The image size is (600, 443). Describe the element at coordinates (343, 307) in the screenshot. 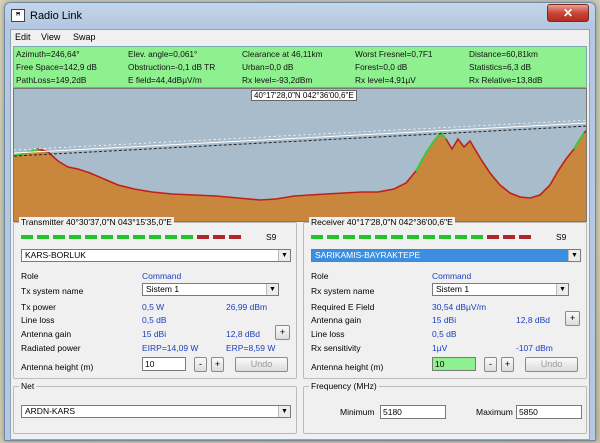

I see `rx-required-field-label: Required E Field` at that location.